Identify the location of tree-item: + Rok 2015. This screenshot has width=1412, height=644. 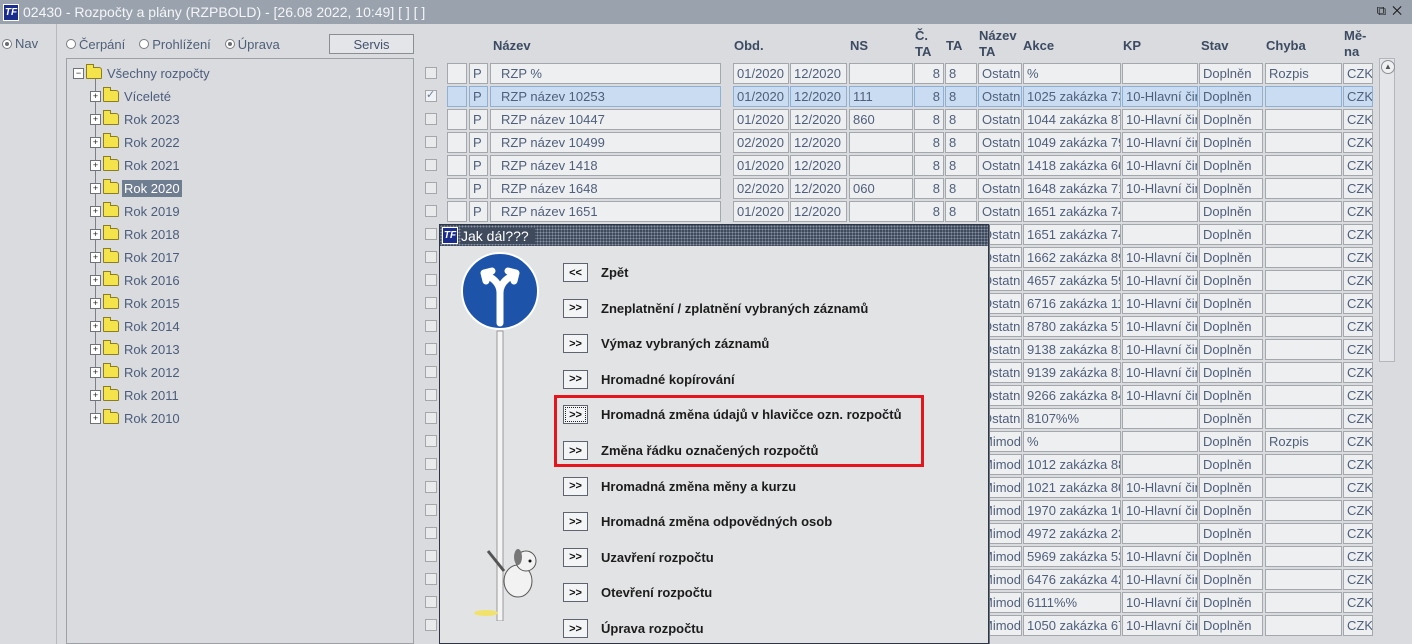
(136, 303).